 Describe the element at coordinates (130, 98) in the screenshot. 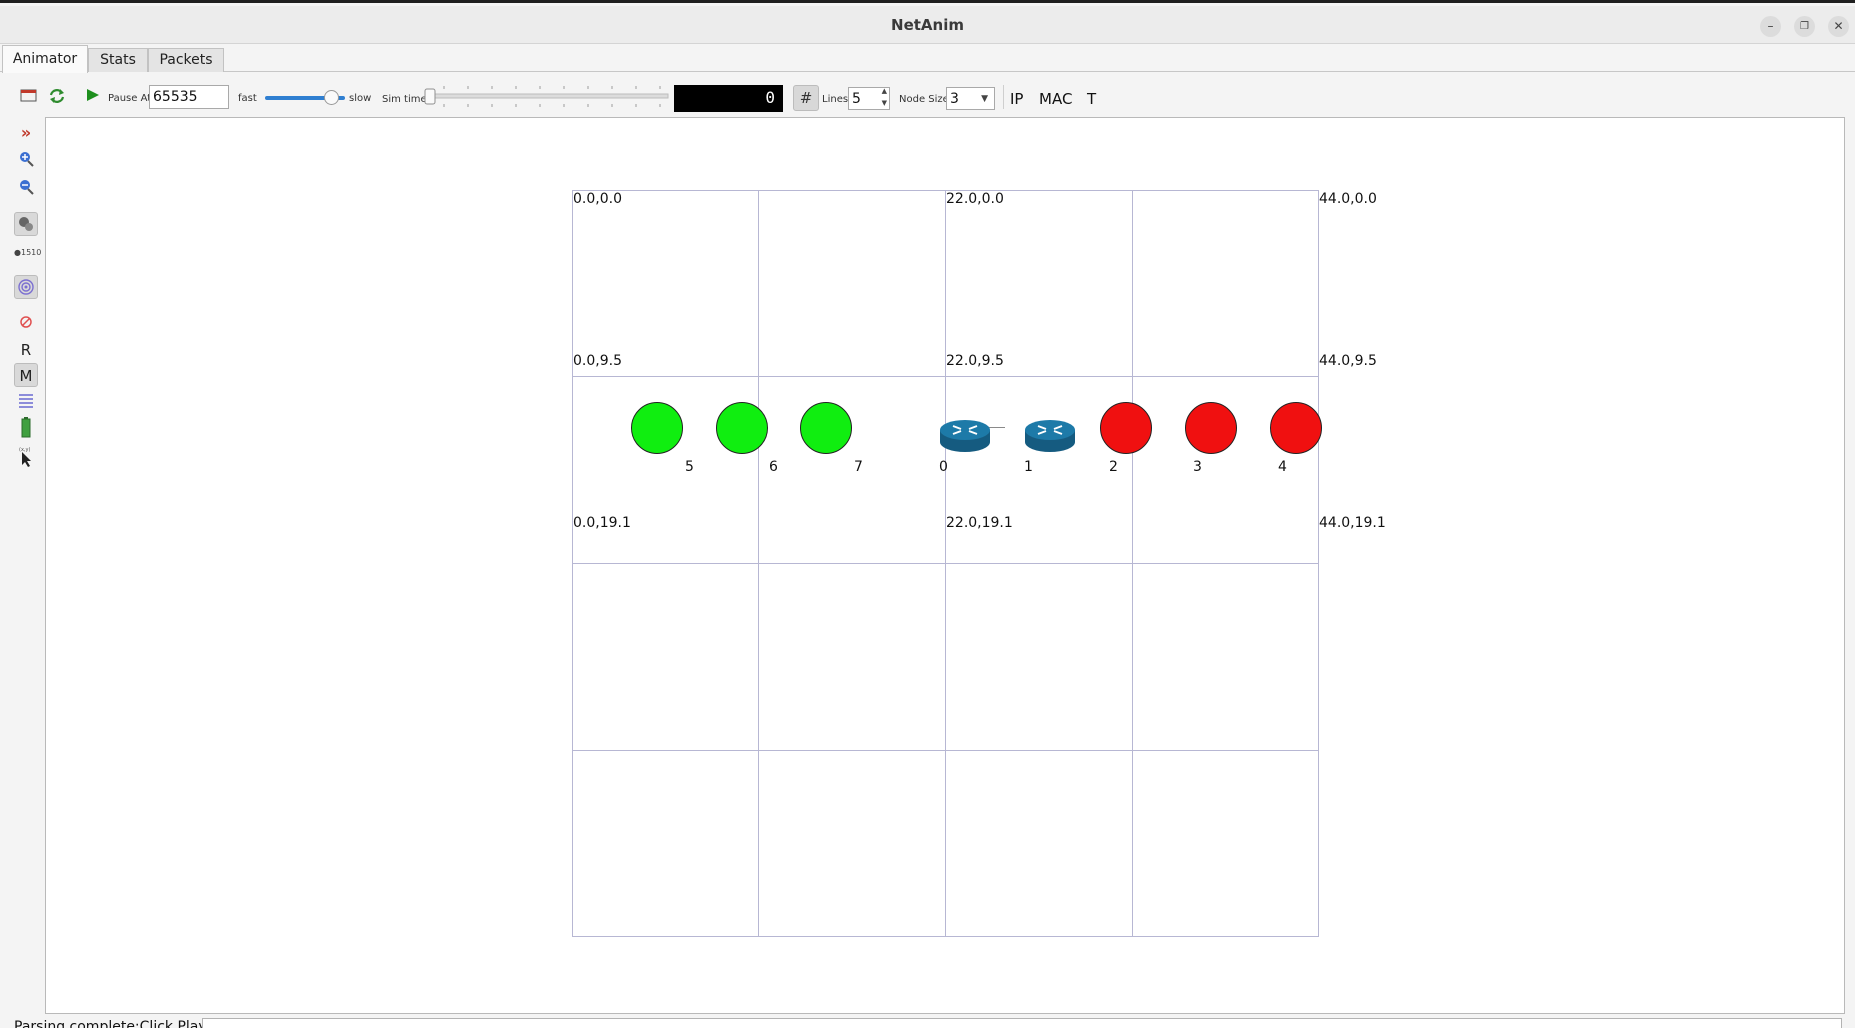

I see `pause-at-label: Pause At` at that location.